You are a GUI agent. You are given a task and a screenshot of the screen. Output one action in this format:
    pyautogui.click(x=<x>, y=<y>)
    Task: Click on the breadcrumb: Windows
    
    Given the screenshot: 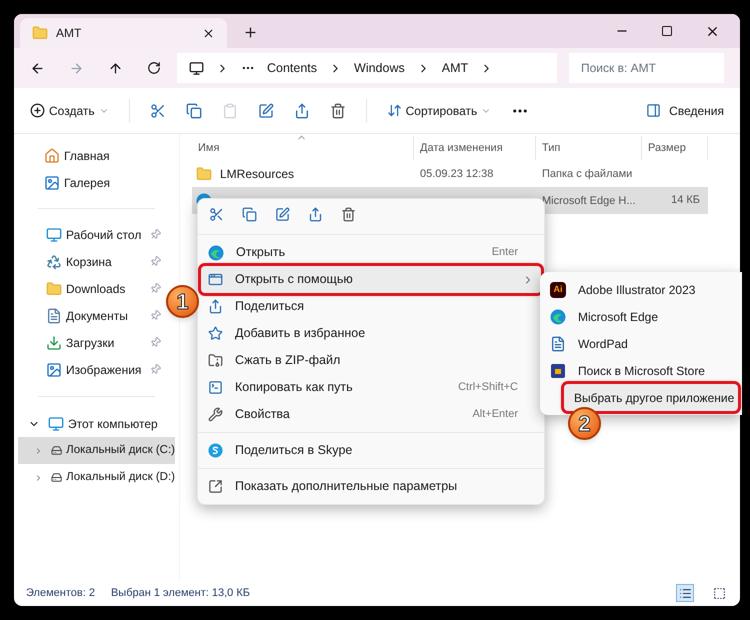 What is the action you would take?
    pyautogui.click(x=379, y=68)
    